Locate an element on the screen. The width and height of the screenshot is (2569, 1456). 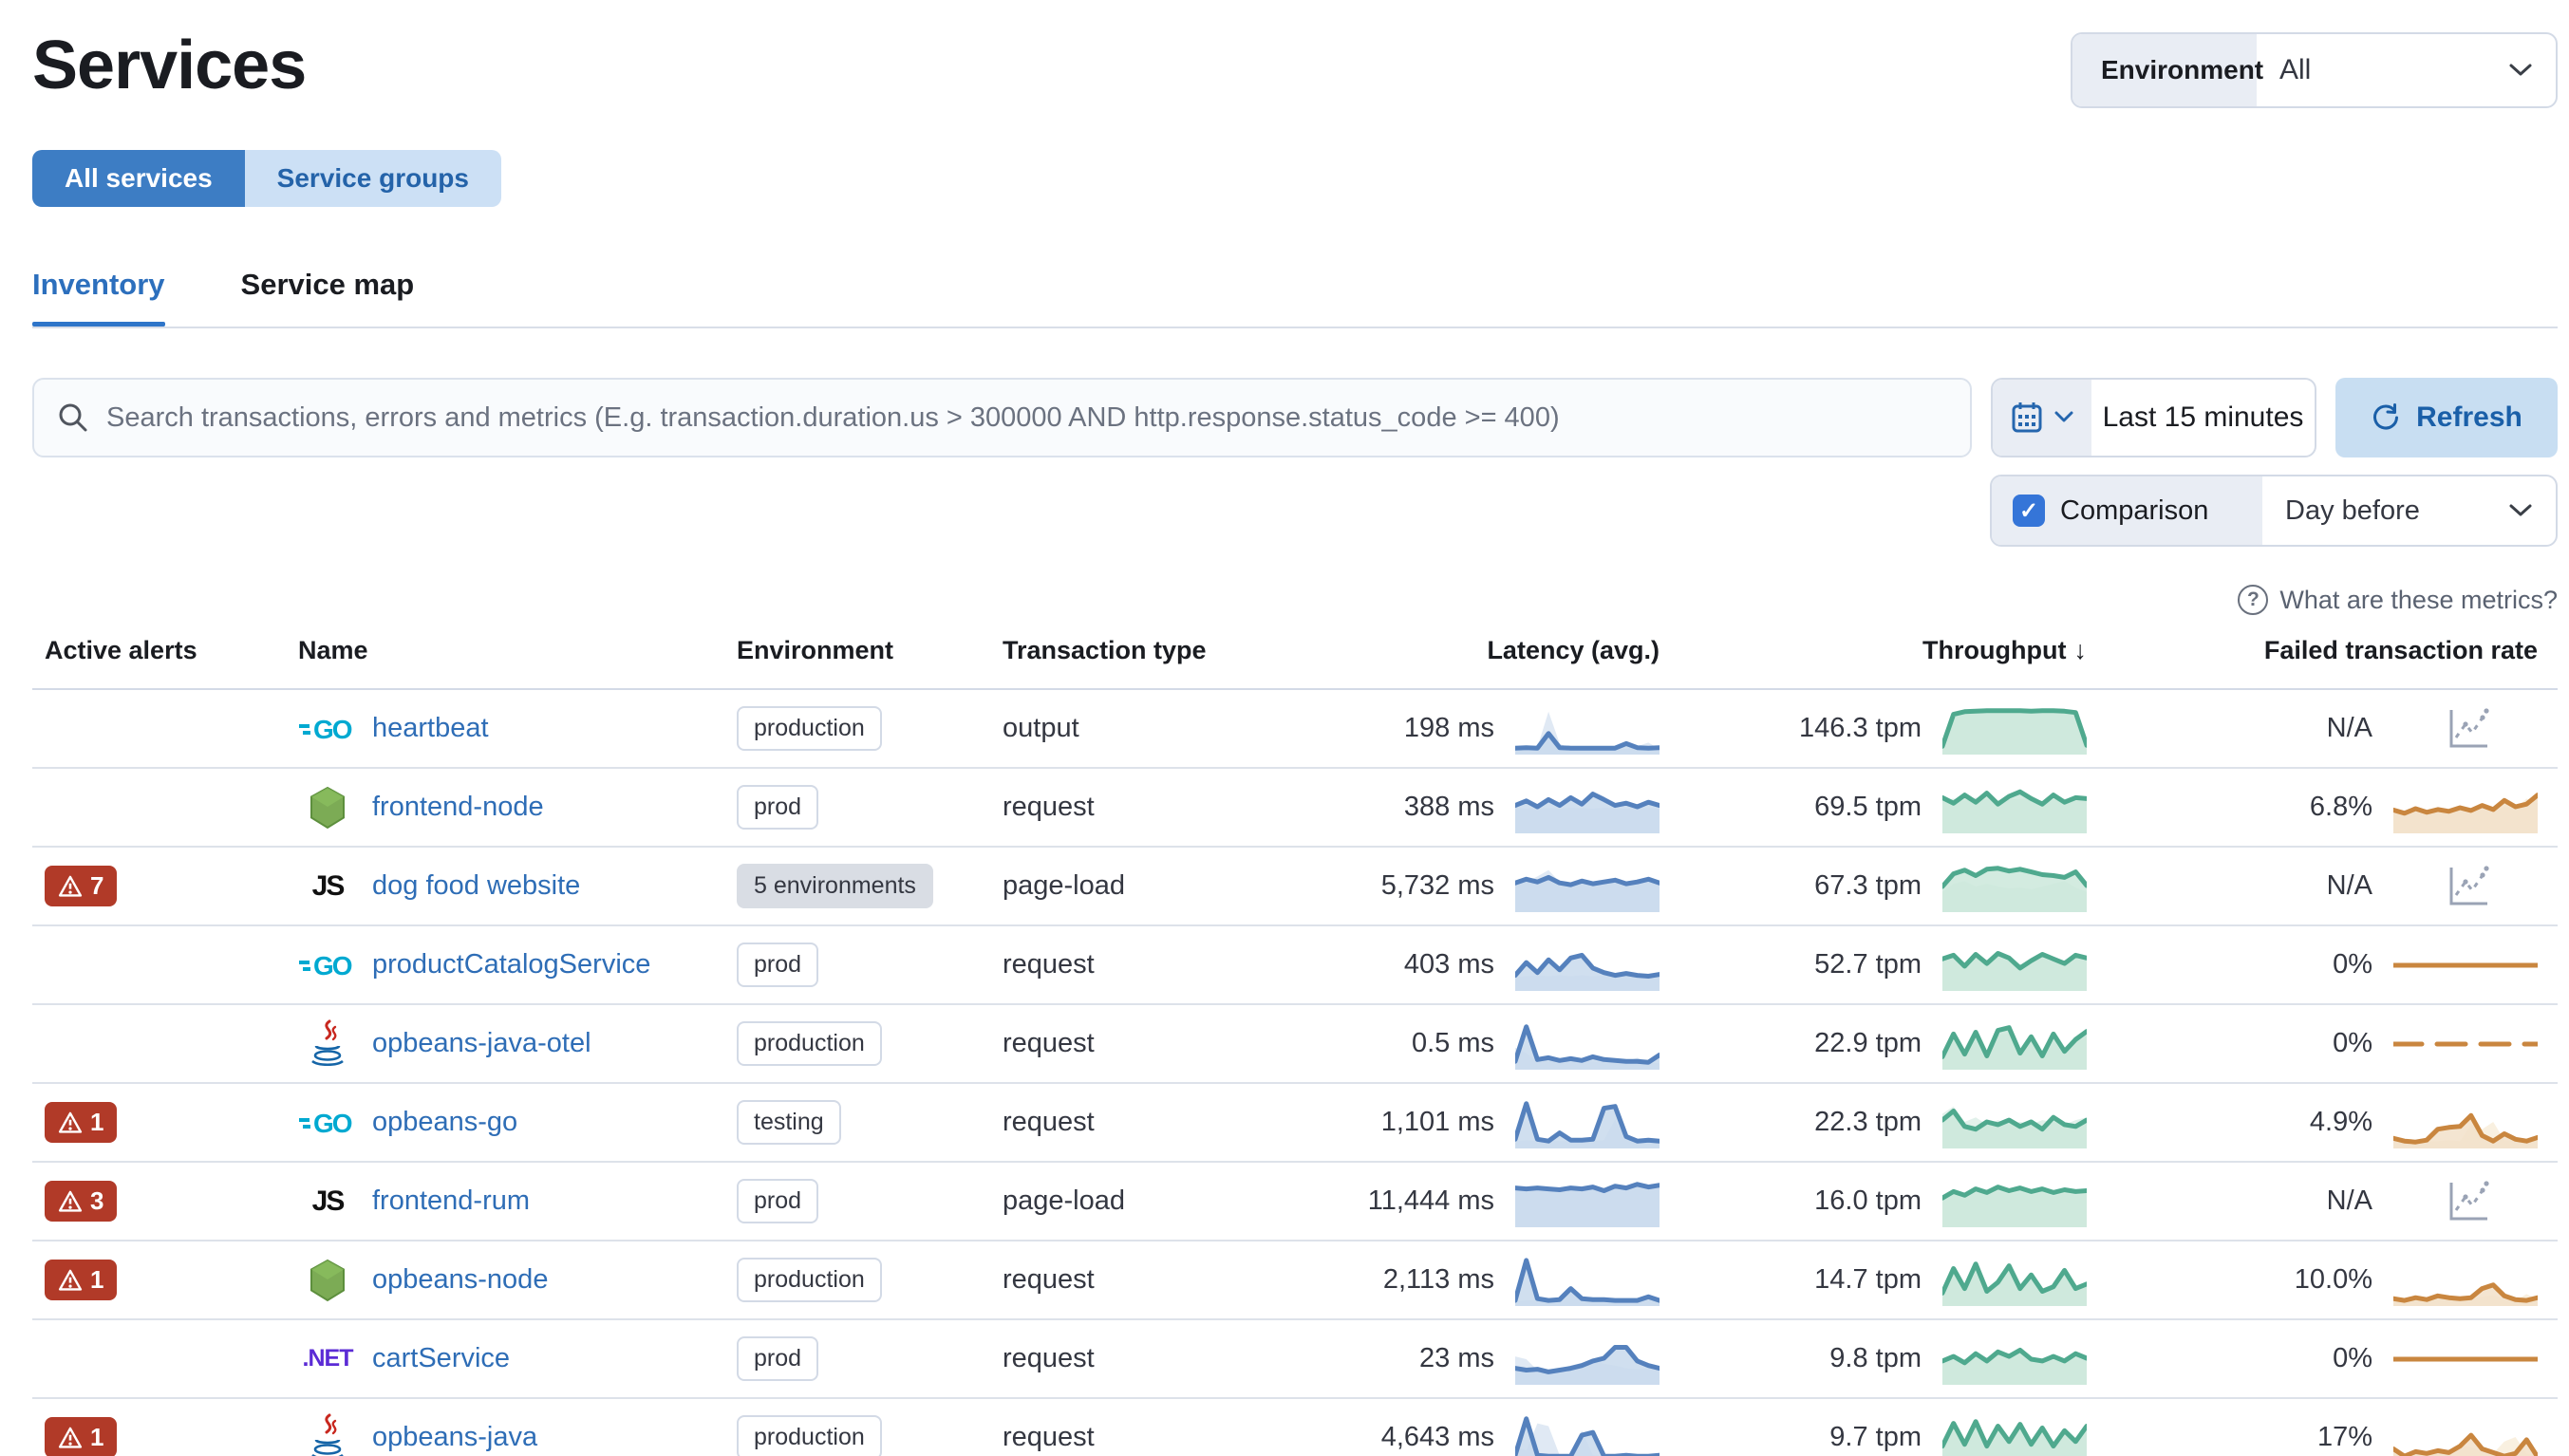
service-name-link: opbeans-java is located at coordinates (454, 1438).